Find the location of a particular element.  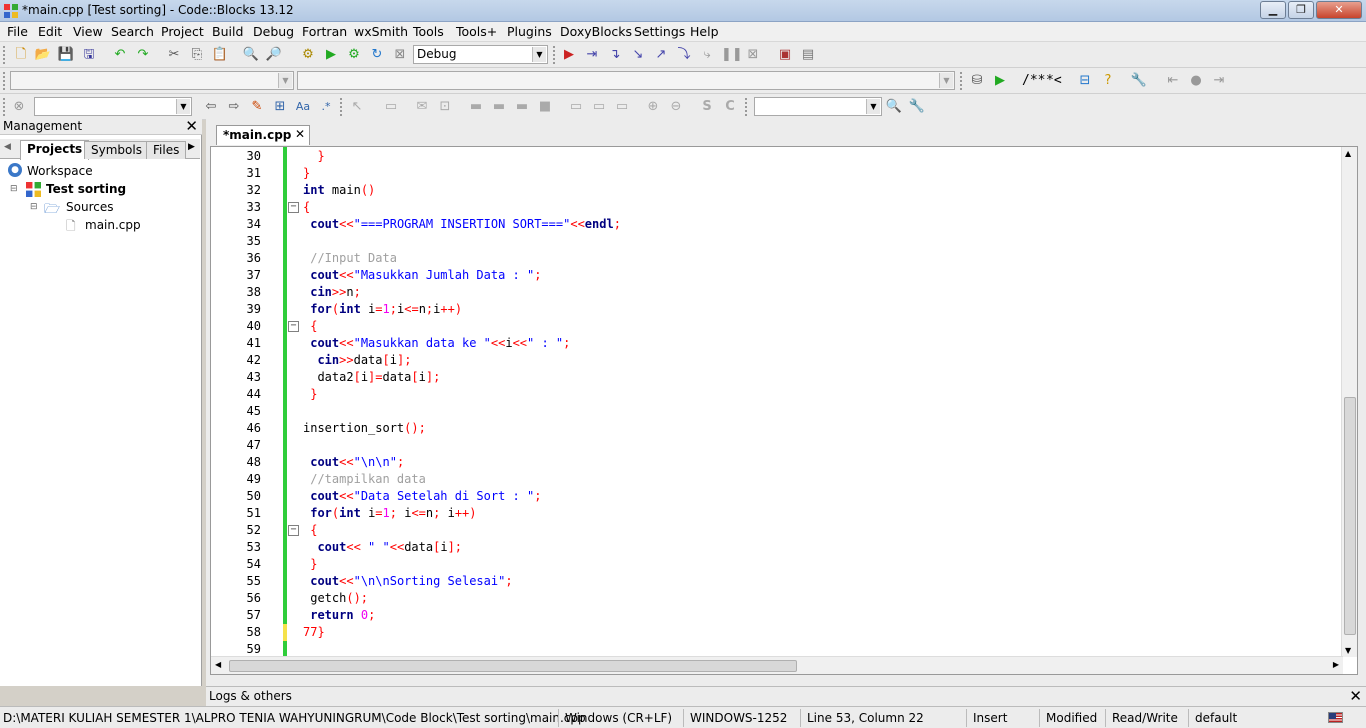

search-prev-icon: ⇦ is located at coordinates (211, 107).